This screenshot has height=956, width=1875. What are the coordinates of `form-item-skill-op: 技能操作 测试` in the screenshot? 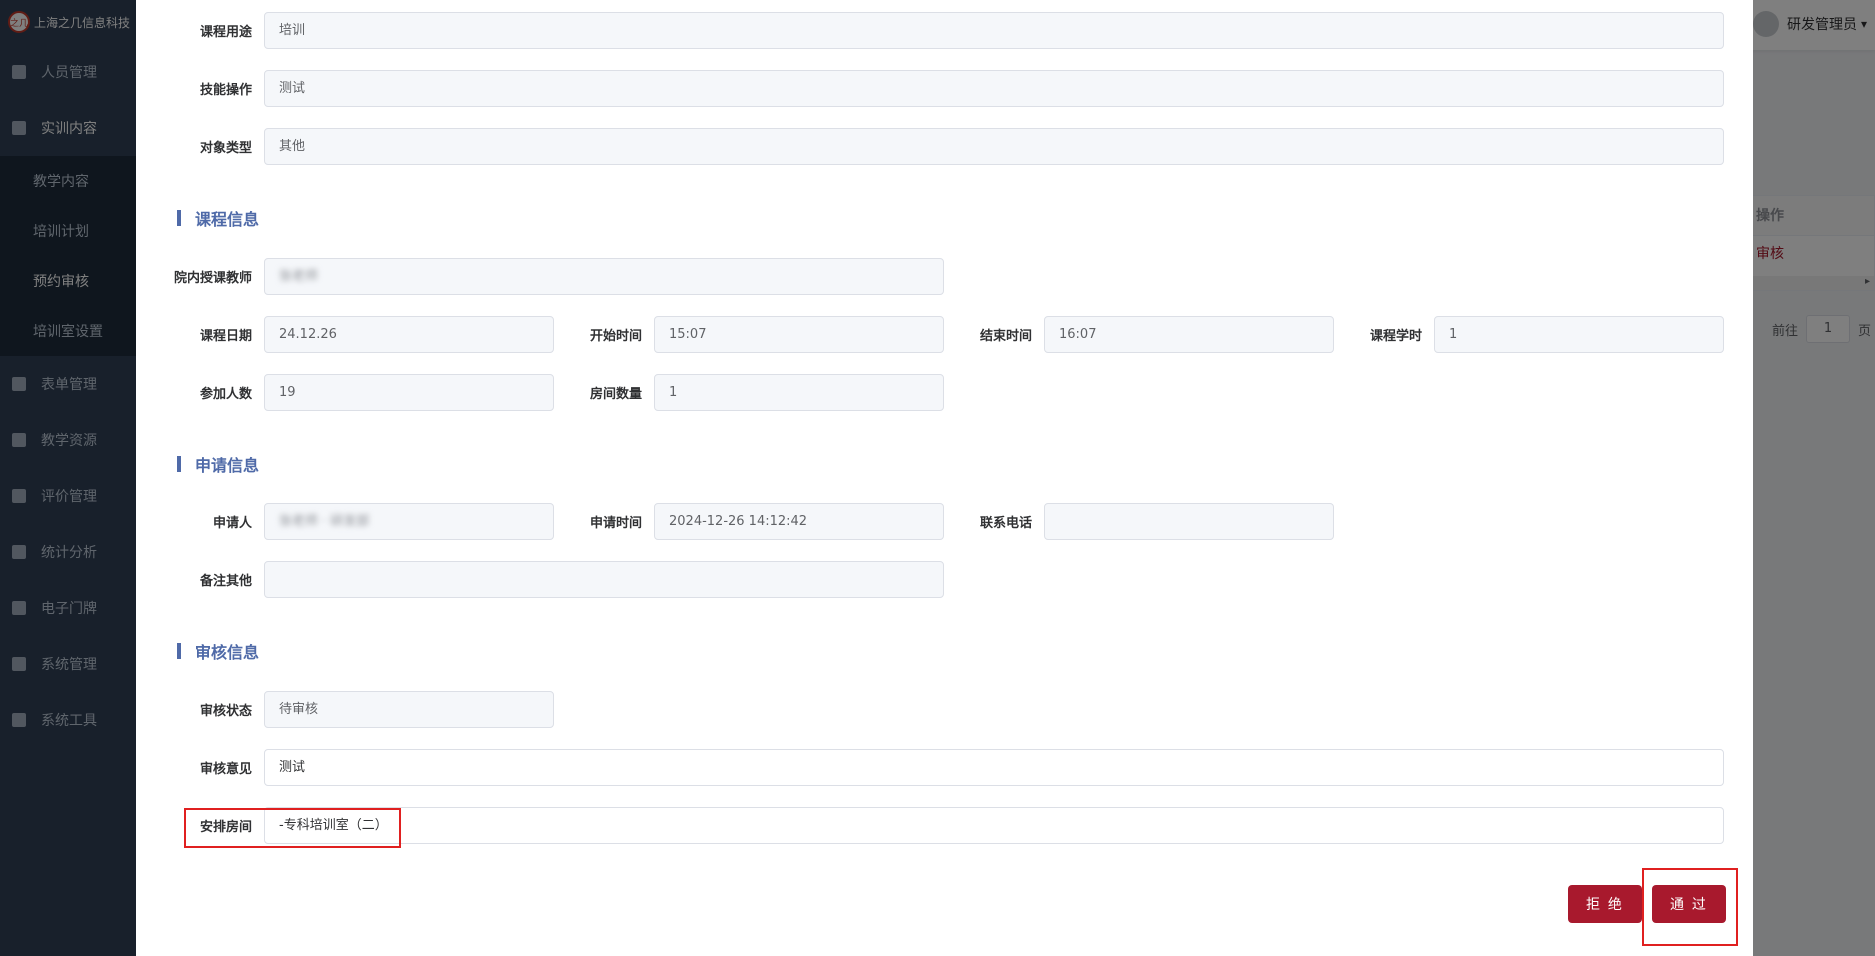 It's located at (930, 88).